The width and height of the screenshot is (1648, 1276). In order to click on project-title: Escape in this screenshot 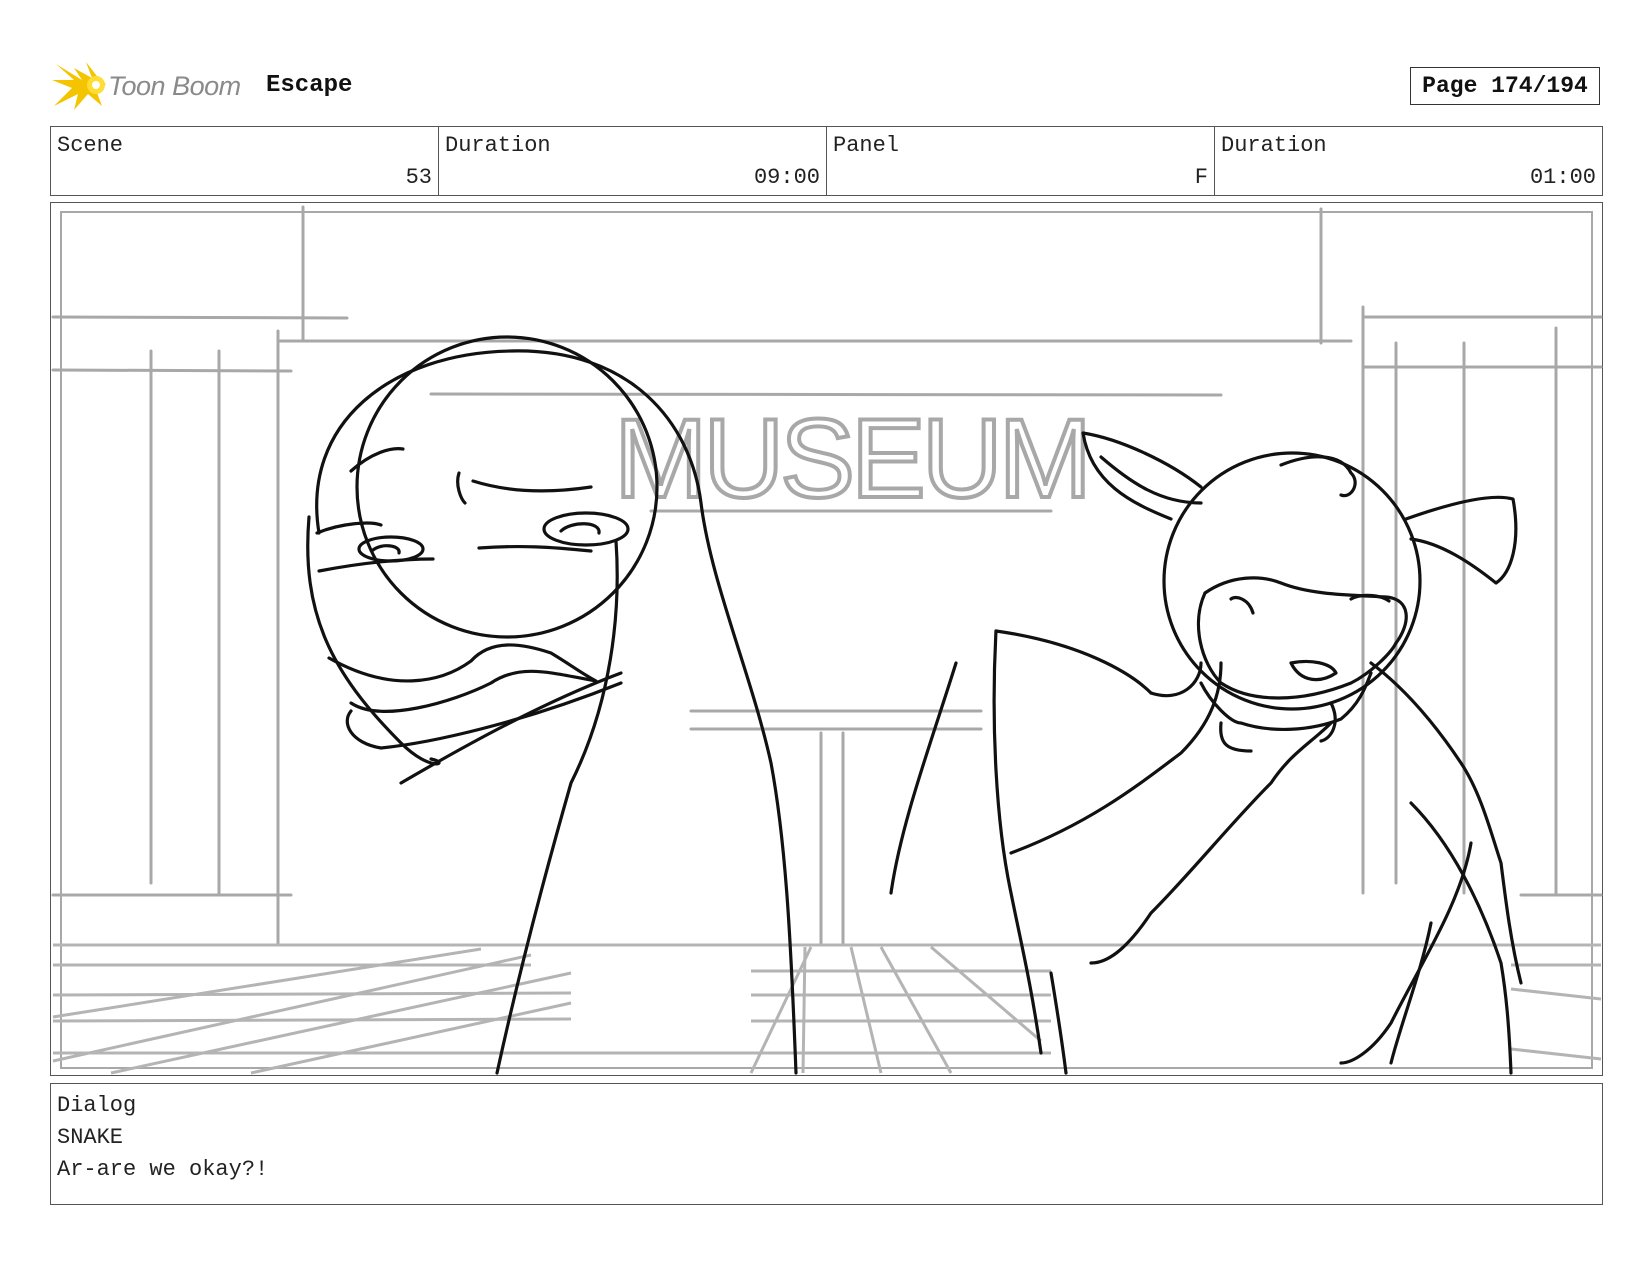, I will do `click(309, 85)`.